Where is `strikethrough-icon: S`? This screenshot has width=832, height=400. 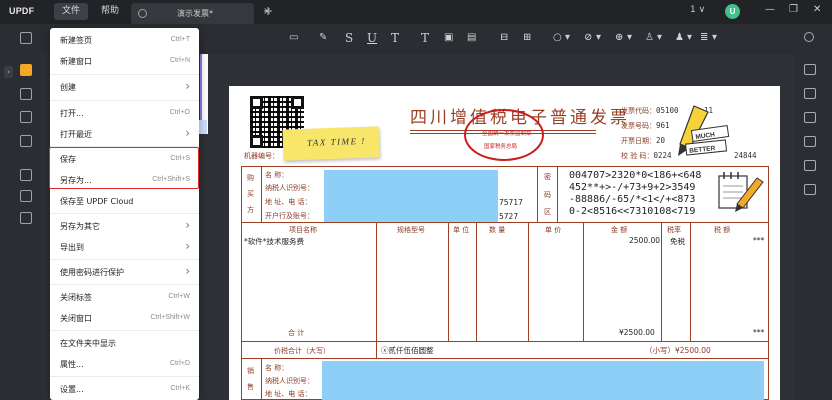
strikethrough-icon: S is located at coordinates (349, 38).